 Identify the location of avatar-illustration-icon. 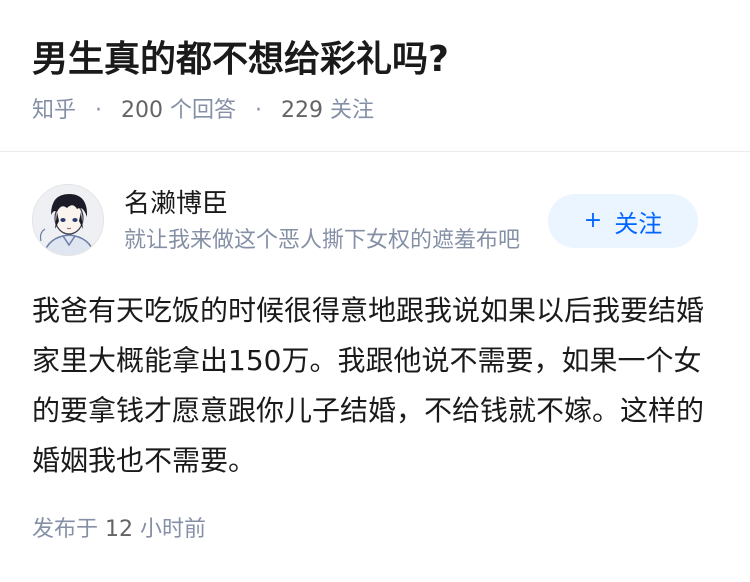
(68, 220).